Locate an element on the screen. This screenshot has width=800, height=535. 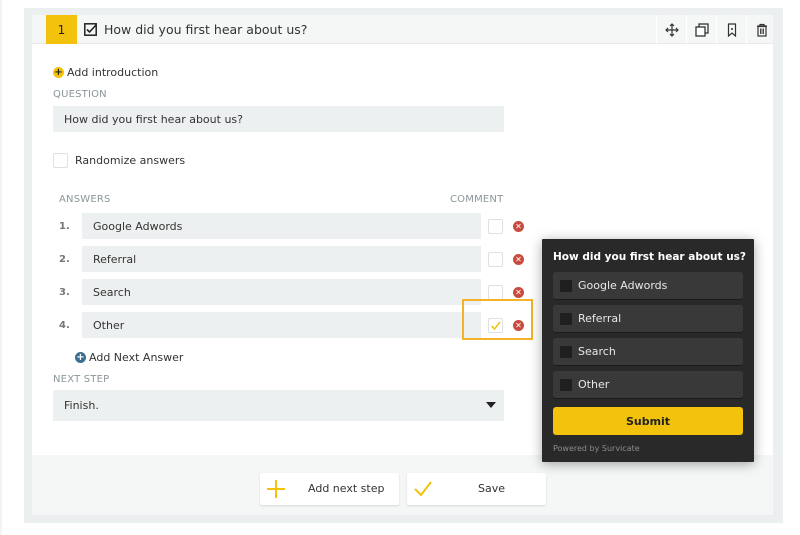
delete-question-button is located at coordinates (761, 29).